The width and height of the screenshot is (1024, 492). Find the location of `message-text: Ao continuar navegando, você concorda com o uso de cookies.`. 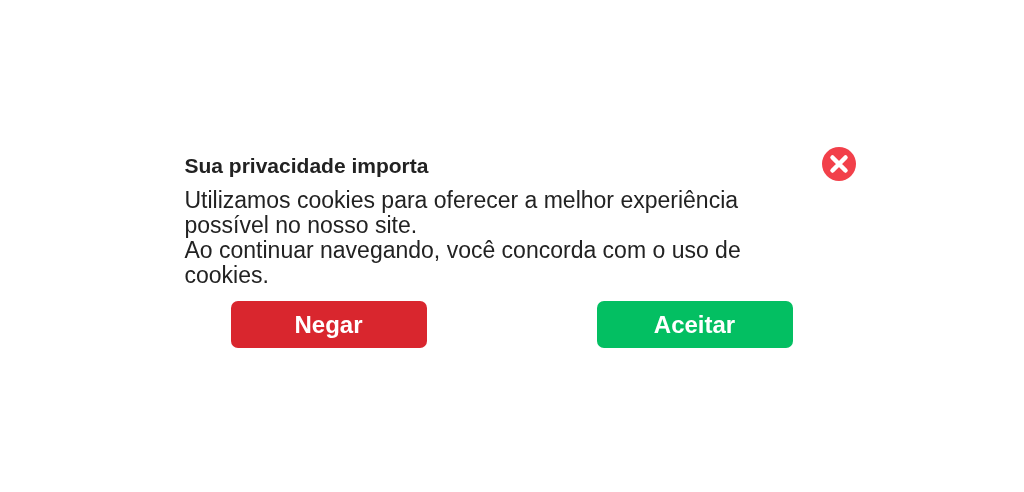

message-text: Ao continuar navegando, você concorda com o uso de cookies. is located at coordinates (463, 263).